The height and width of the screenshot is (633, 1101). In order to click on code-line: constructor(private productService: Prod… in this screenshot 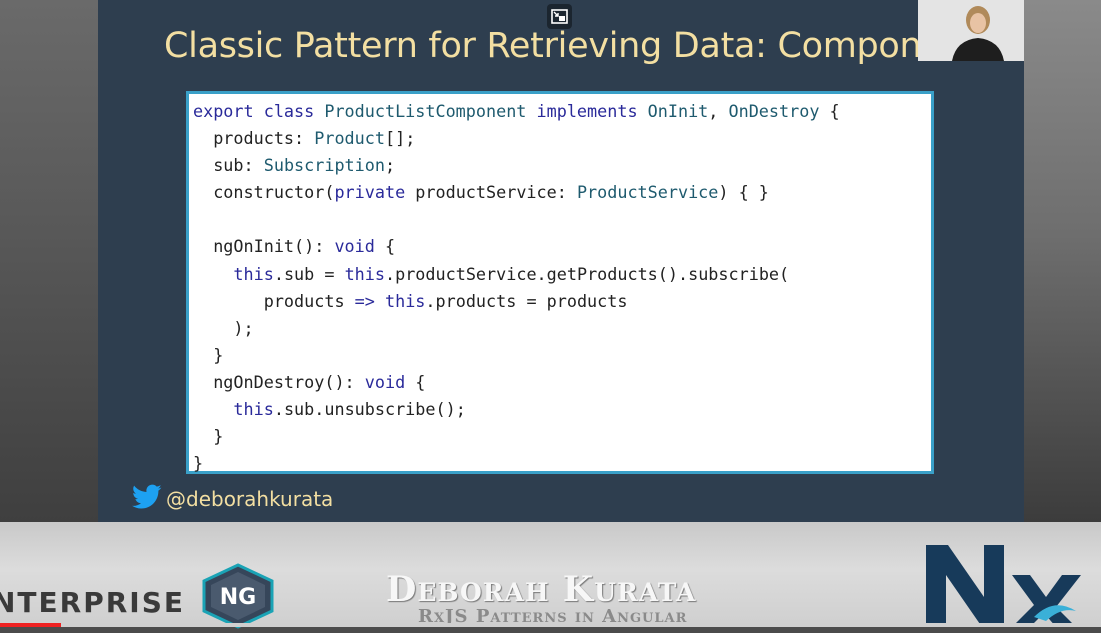, I will do `click(481, 192)`.